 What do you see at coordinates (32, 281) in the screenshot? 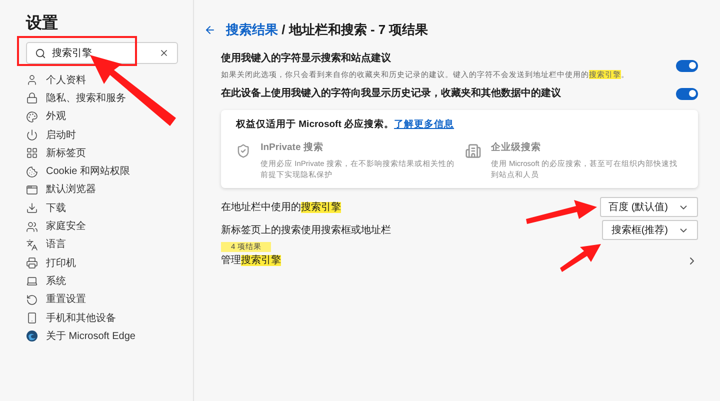
I see `laptop-icon` at bounding box center [32, 281].